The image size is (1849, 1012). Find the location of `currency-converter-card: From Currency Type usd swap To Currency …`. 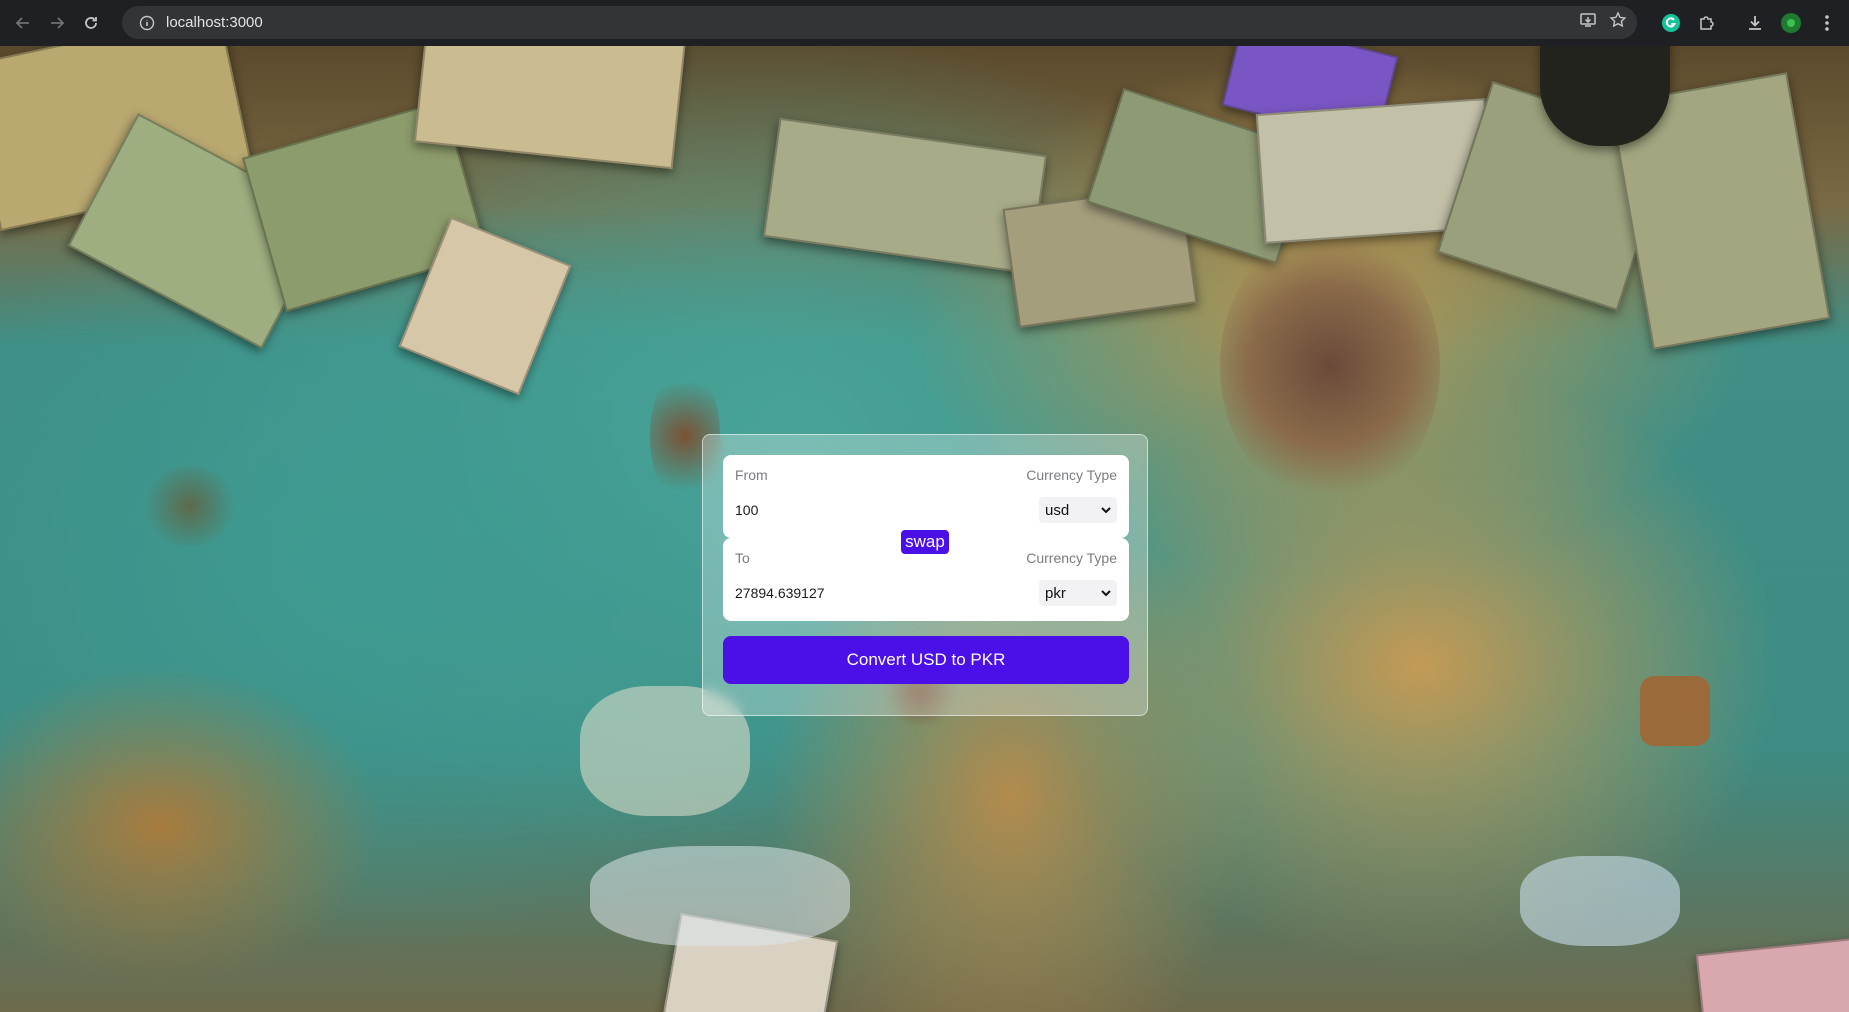

currency-converter-card: From Currency Type usd swap To Currency … is located at coordinates (925, 575).